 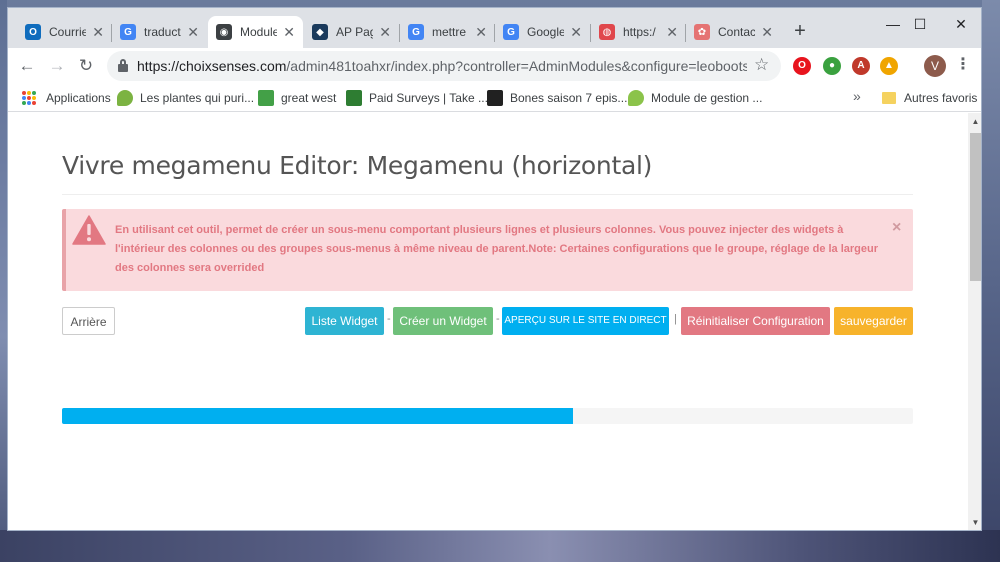 What do you see at coordinates (125, 98) in the screenshot?
I see `plant-icon` at bounding box center [125, 98].